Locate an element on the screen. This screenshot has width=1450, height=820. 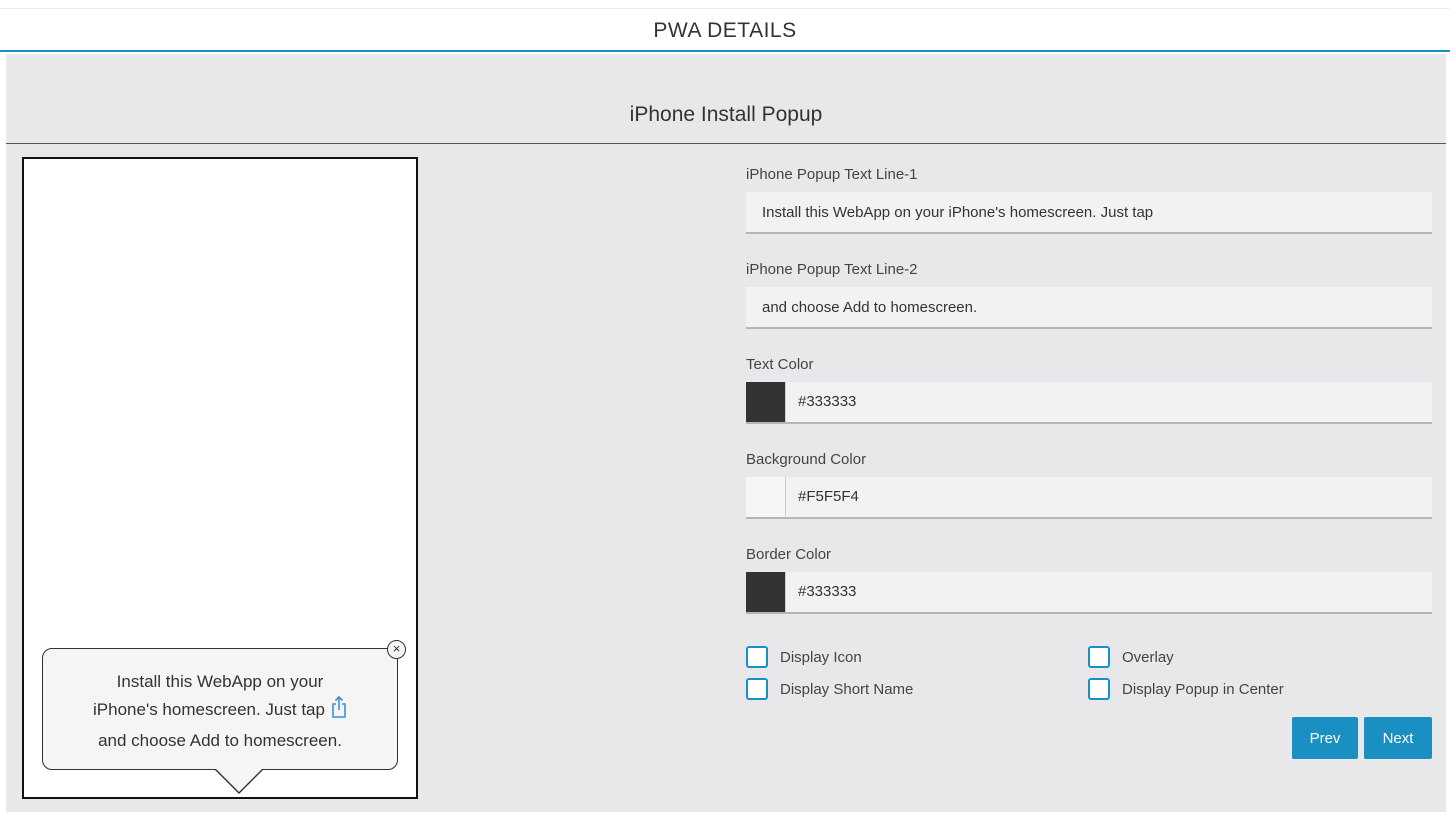
display-center-option: Display Popup in Center is located at coordinates (1186, 689).